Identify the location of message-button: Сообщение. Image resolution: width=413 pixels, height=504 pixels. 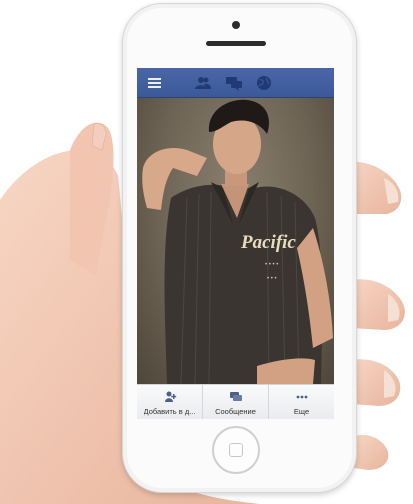
(236, 402).